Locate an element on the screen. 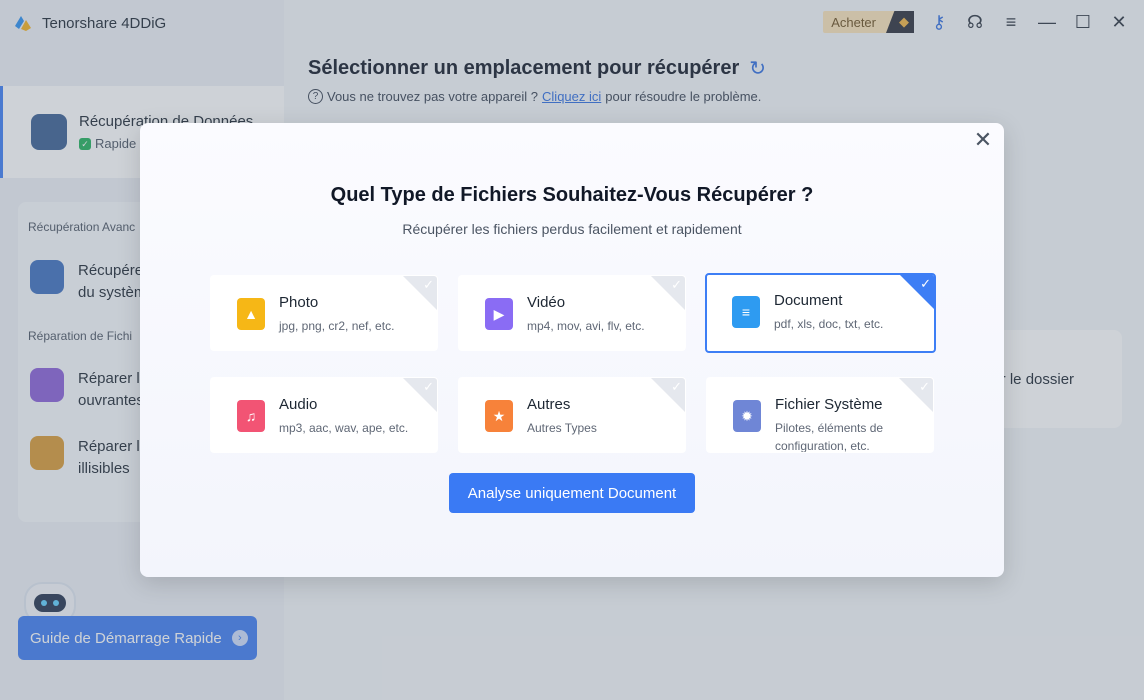  document-icon: ≡ is located at coordinates (746, 312).